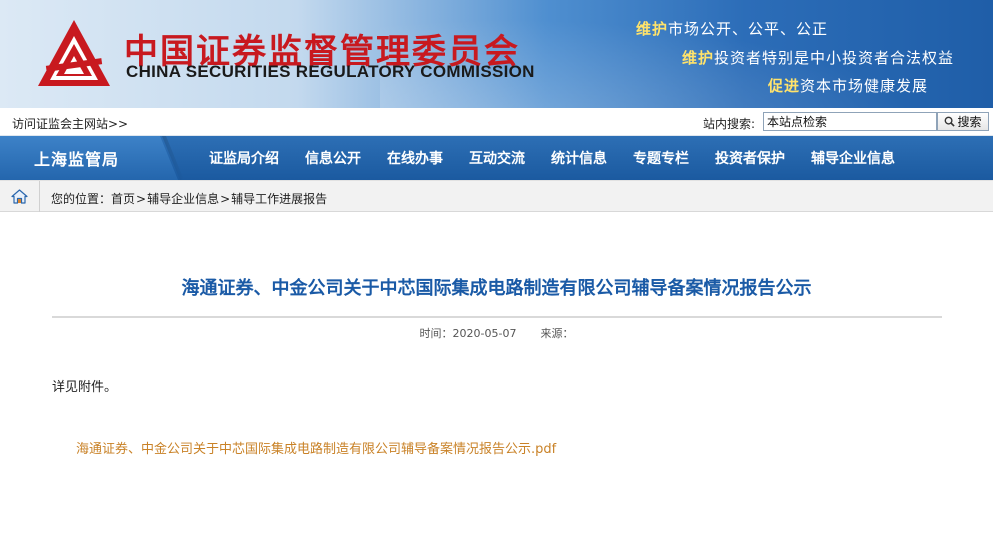  Describe the element at coordinates (853, 158) in the screenshot. I see `nav-item-coached-companies: 辅导企业信息` at that location.